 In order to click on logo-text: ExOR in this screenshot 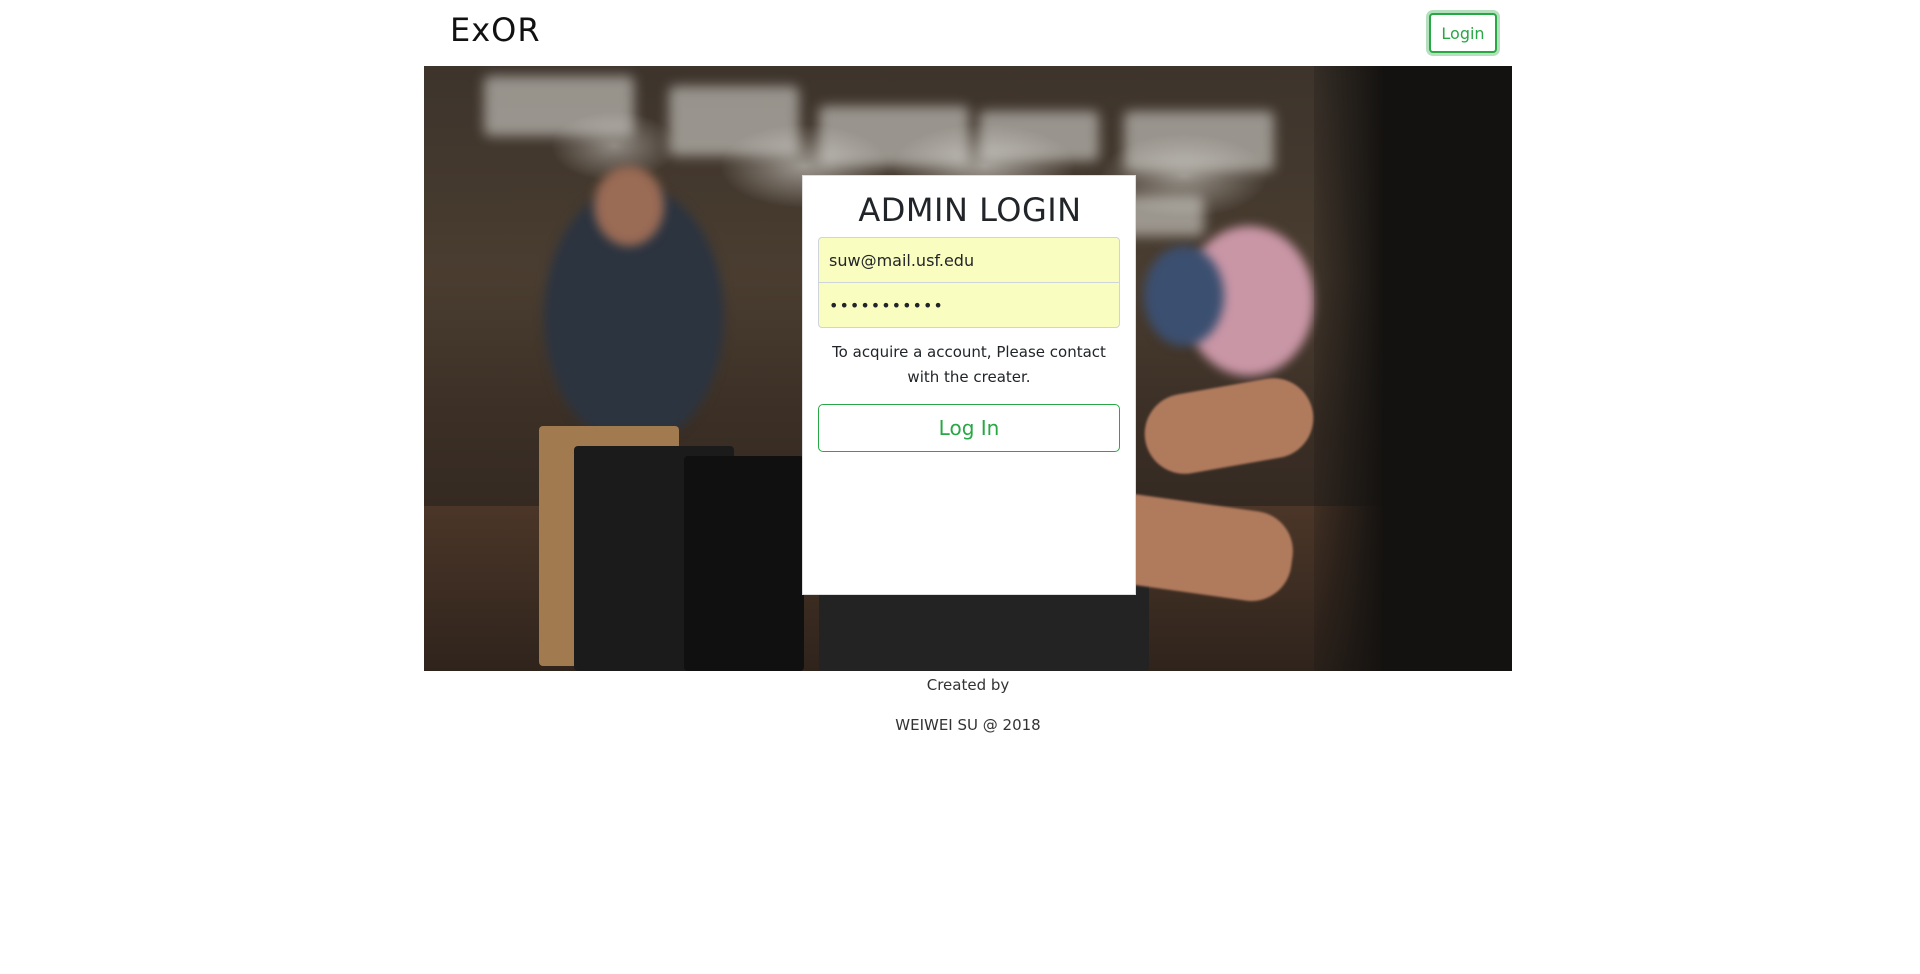, I will do `click(495, 30)`.